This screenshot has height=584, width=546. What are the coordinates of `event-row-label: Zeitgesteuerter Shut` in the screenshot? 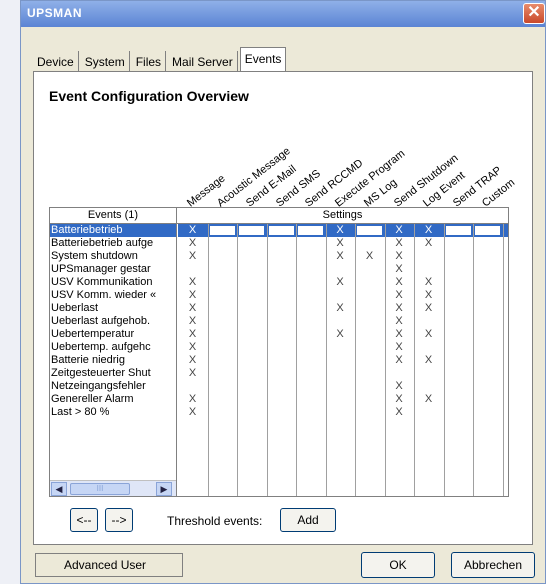 It's located at (113, 373).